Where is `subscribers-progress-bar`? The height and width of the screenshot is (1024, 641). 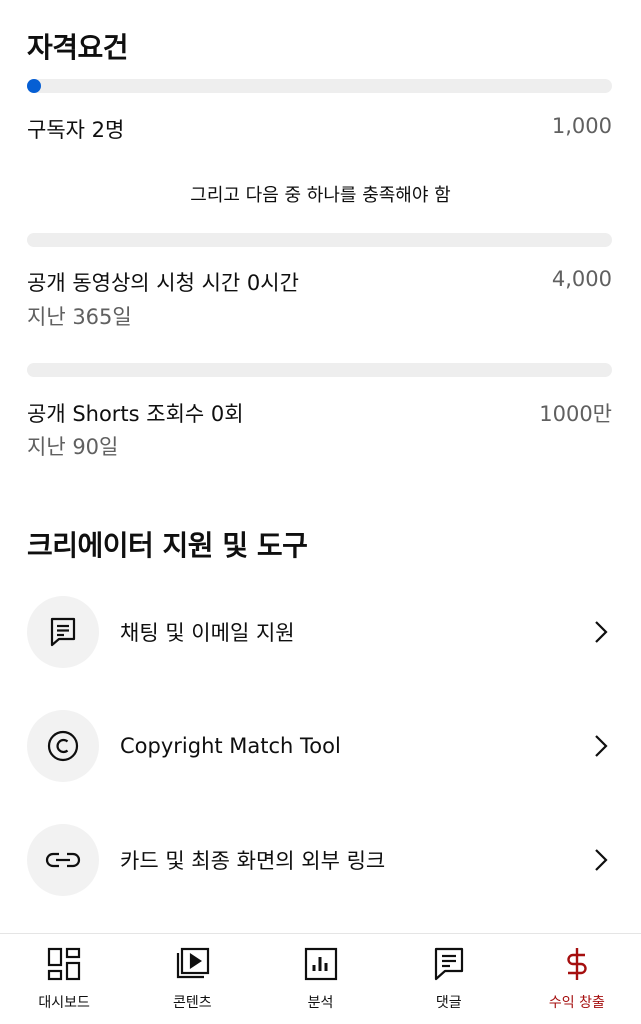
subscribers-progress-bar is located at coordinates (319, 86).